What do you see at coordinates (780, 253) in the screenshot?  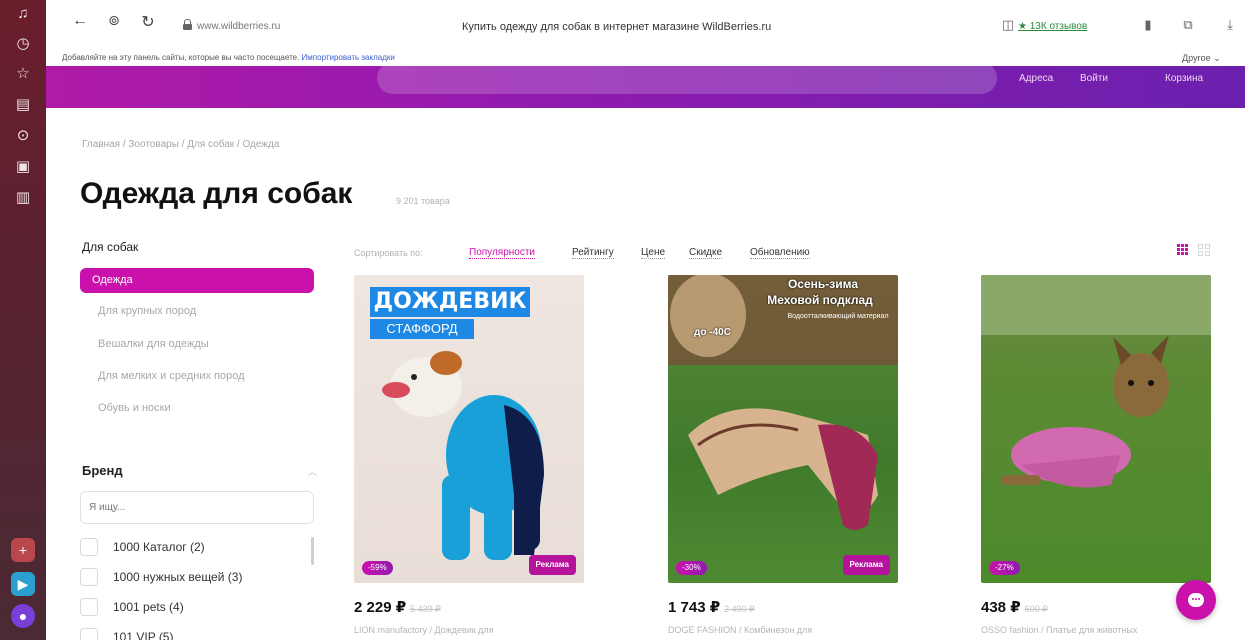 I see `sort-updated: Обновлению` at bounding box center [780, 253].